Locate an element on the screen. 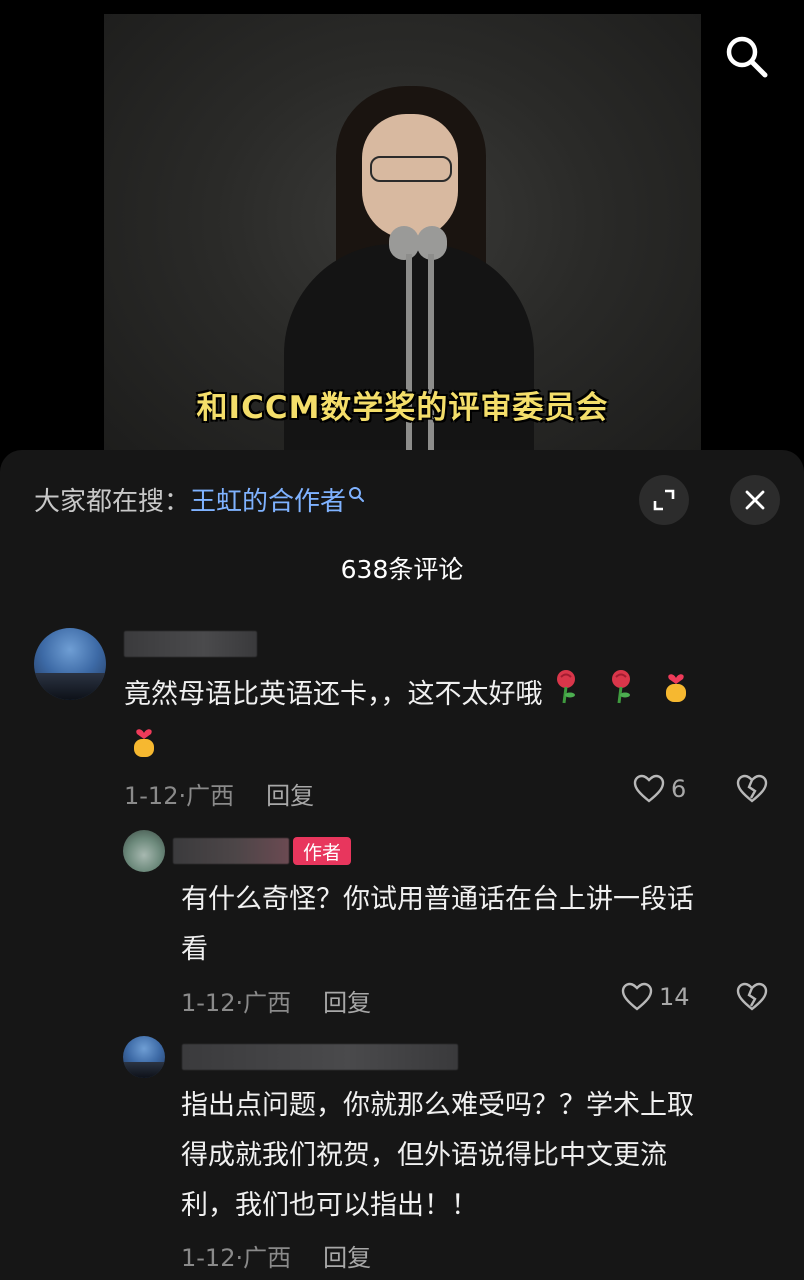 The height and width of the screenshot is (1280, 804). comment-line: 看 is located at coordinates (194, 949).